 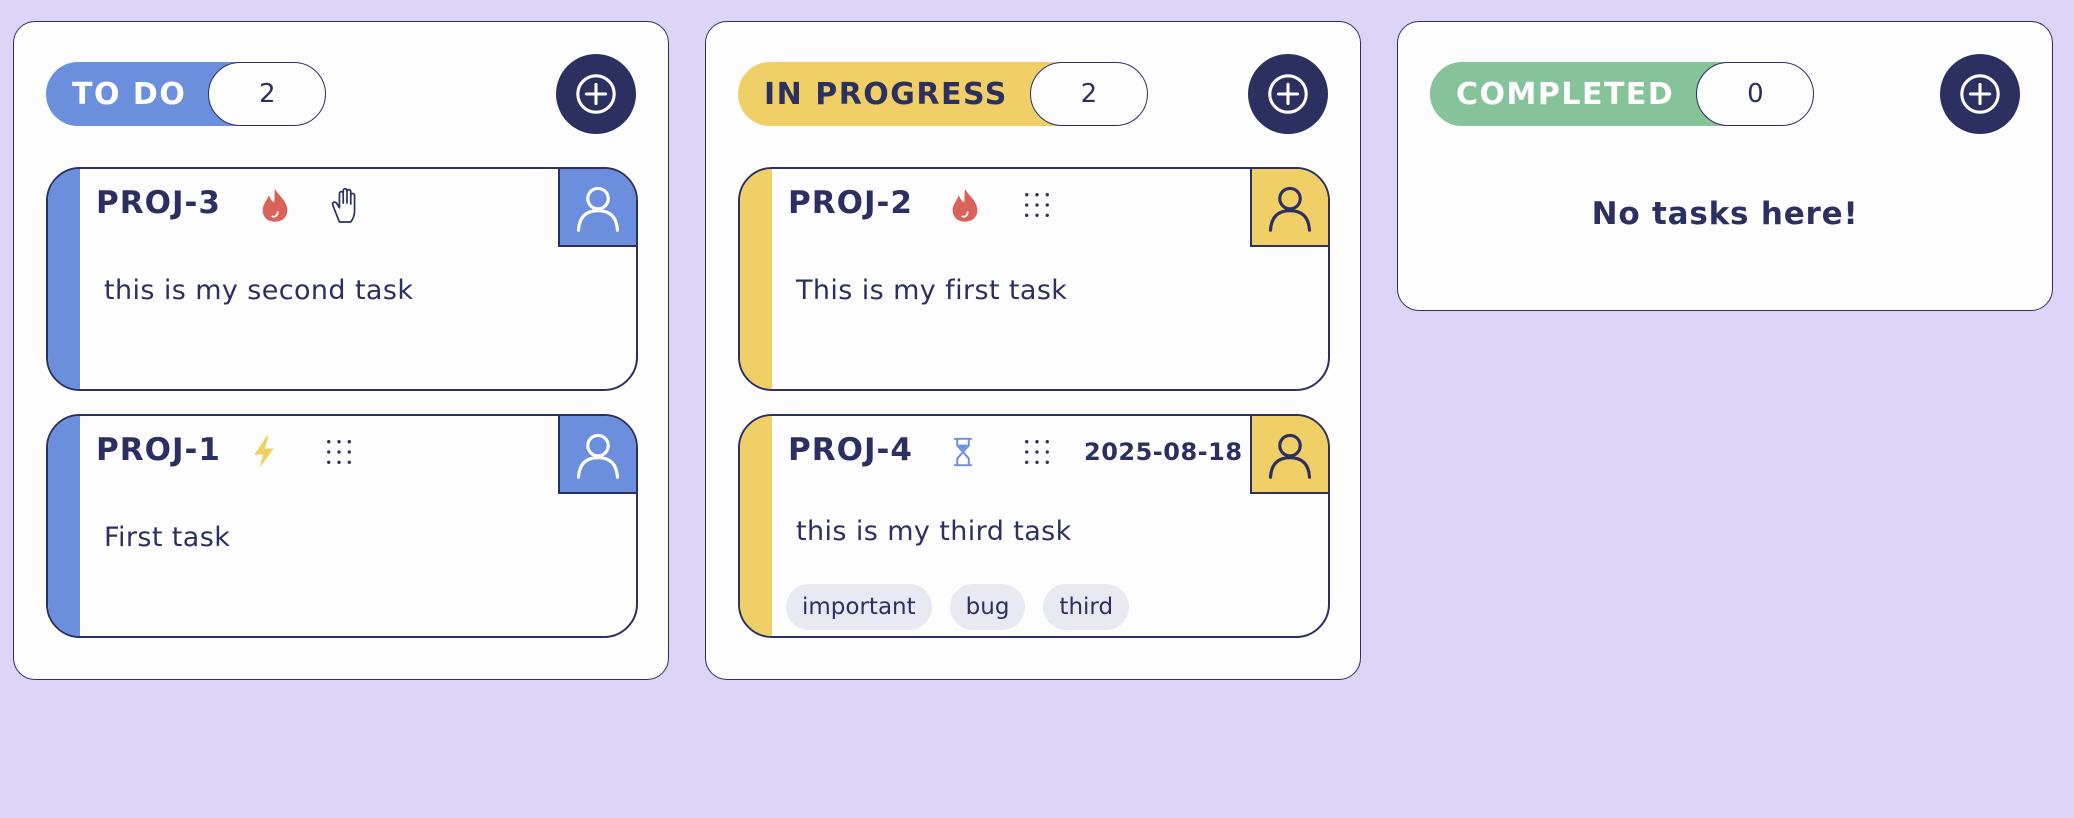 I want to click on column-header: IN PROGRESS 2, so click(x=943, y=94).